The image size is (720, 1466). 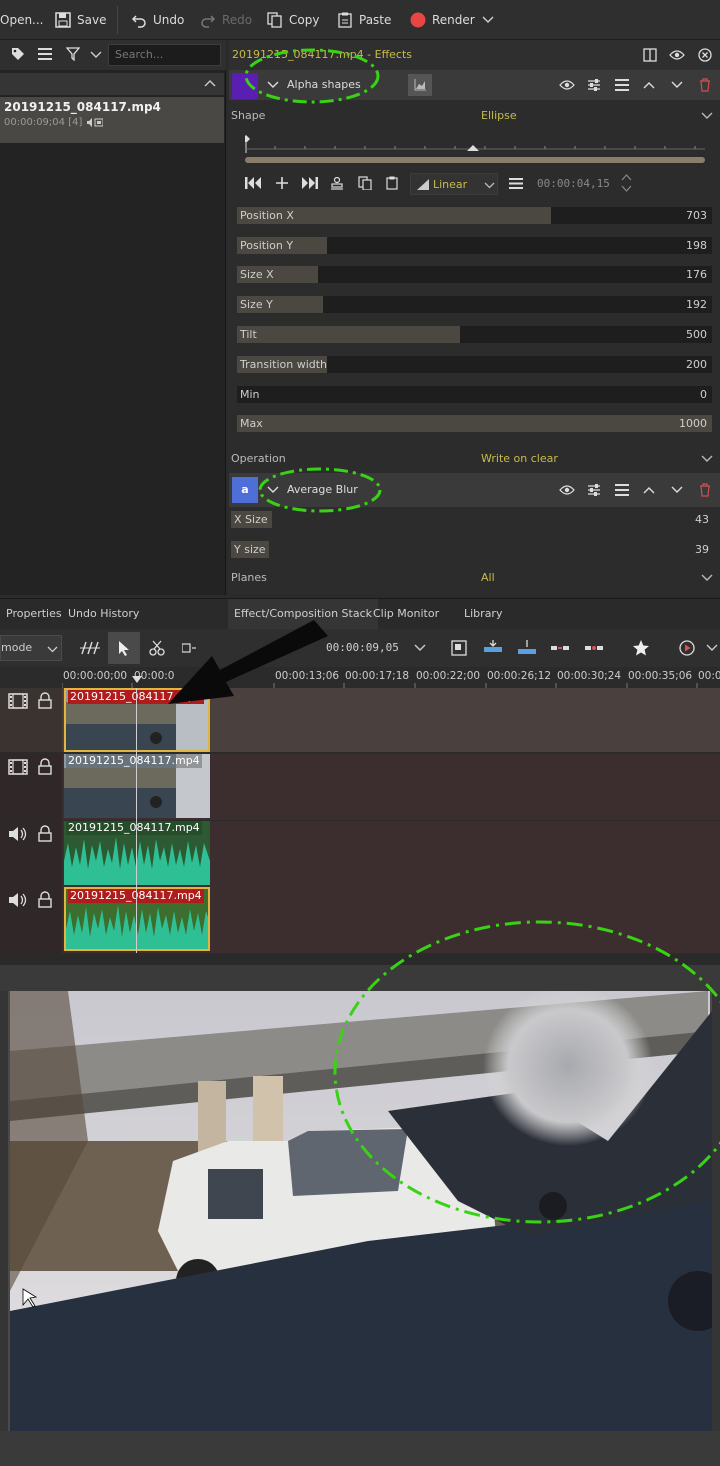 I want to click on mode-select: mode, so click(x=31, y=648).